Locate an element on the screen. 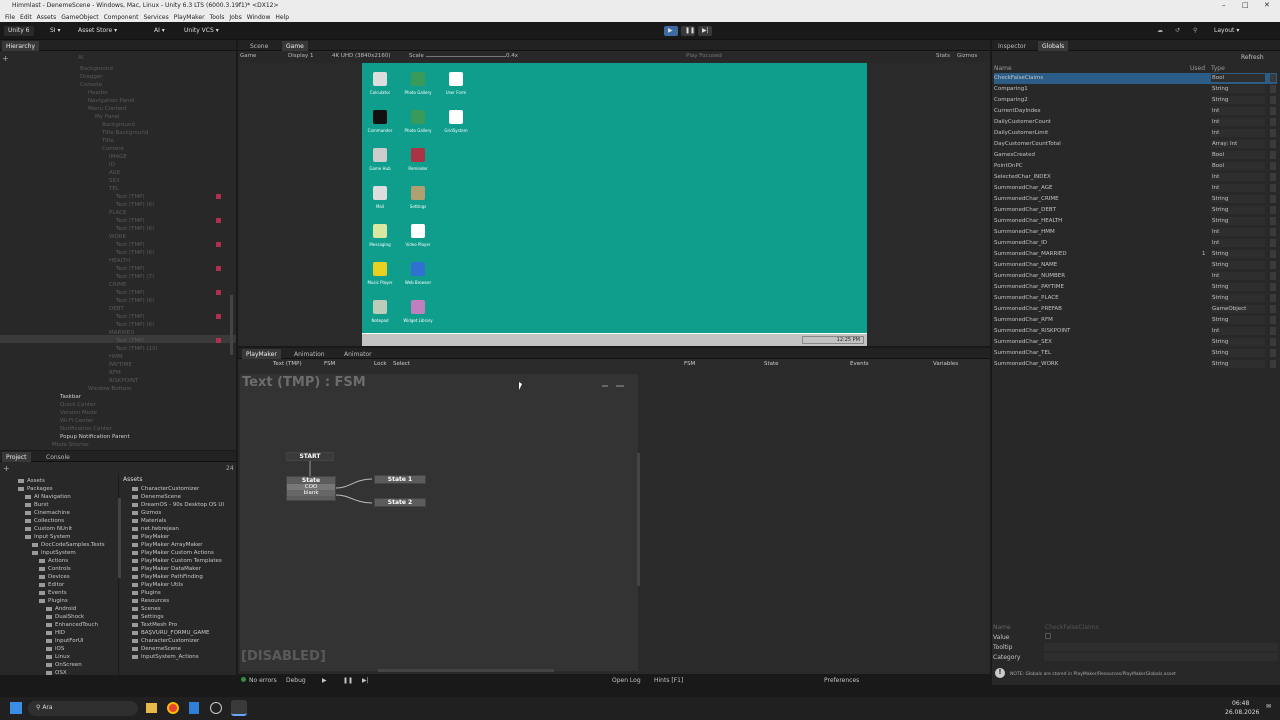 The image size is (1280, 720). global-variable-row: PointOnPC Bool is located at coordinates (1135, 166).